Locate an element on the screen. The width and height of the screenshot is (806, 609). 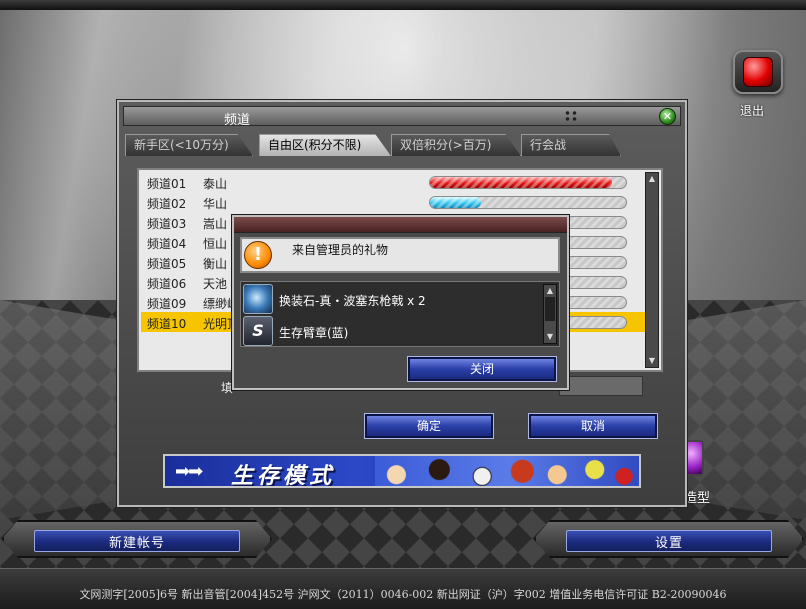
channel-name: 华山 is located at coordinates (215, 204).